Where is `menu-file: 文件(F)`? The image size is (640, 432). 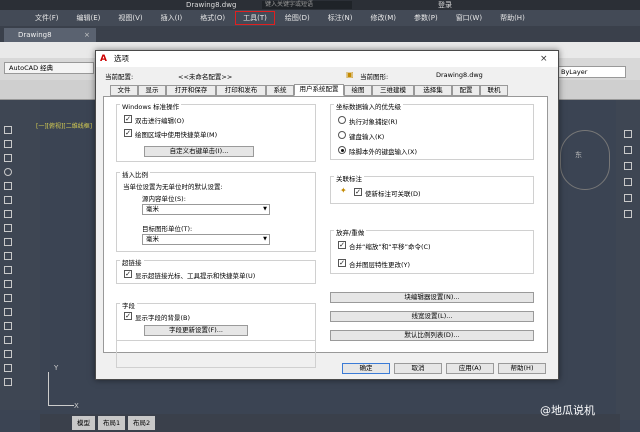 menu-file: 文件(F) is located at coordinates (47, 18).